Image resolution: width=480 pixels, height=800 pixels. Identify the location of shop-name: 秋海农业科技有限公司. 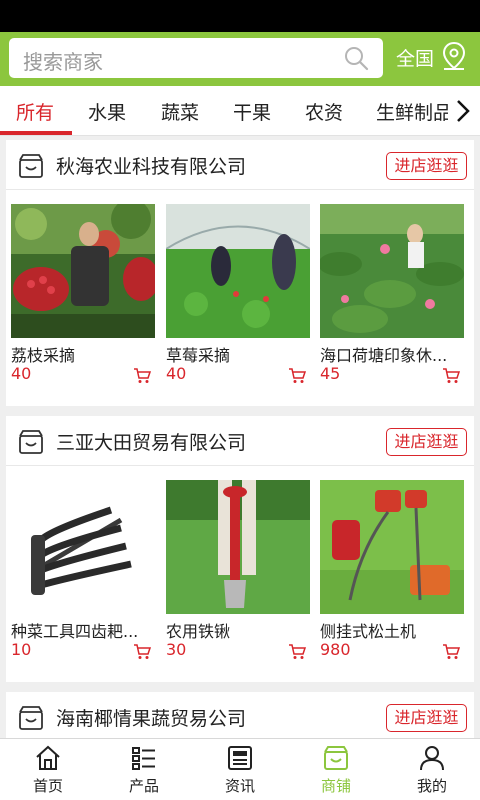
(151, 165).